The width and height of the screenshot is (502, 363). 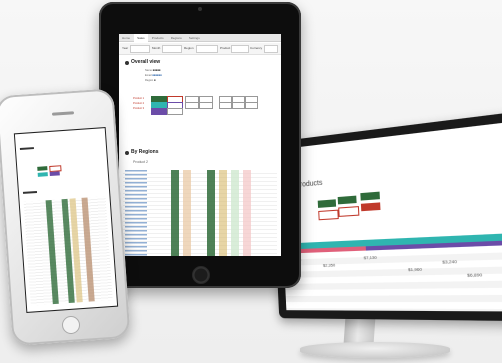 I want to click on subsection-label: Product 2, so click(x=140, y=162).